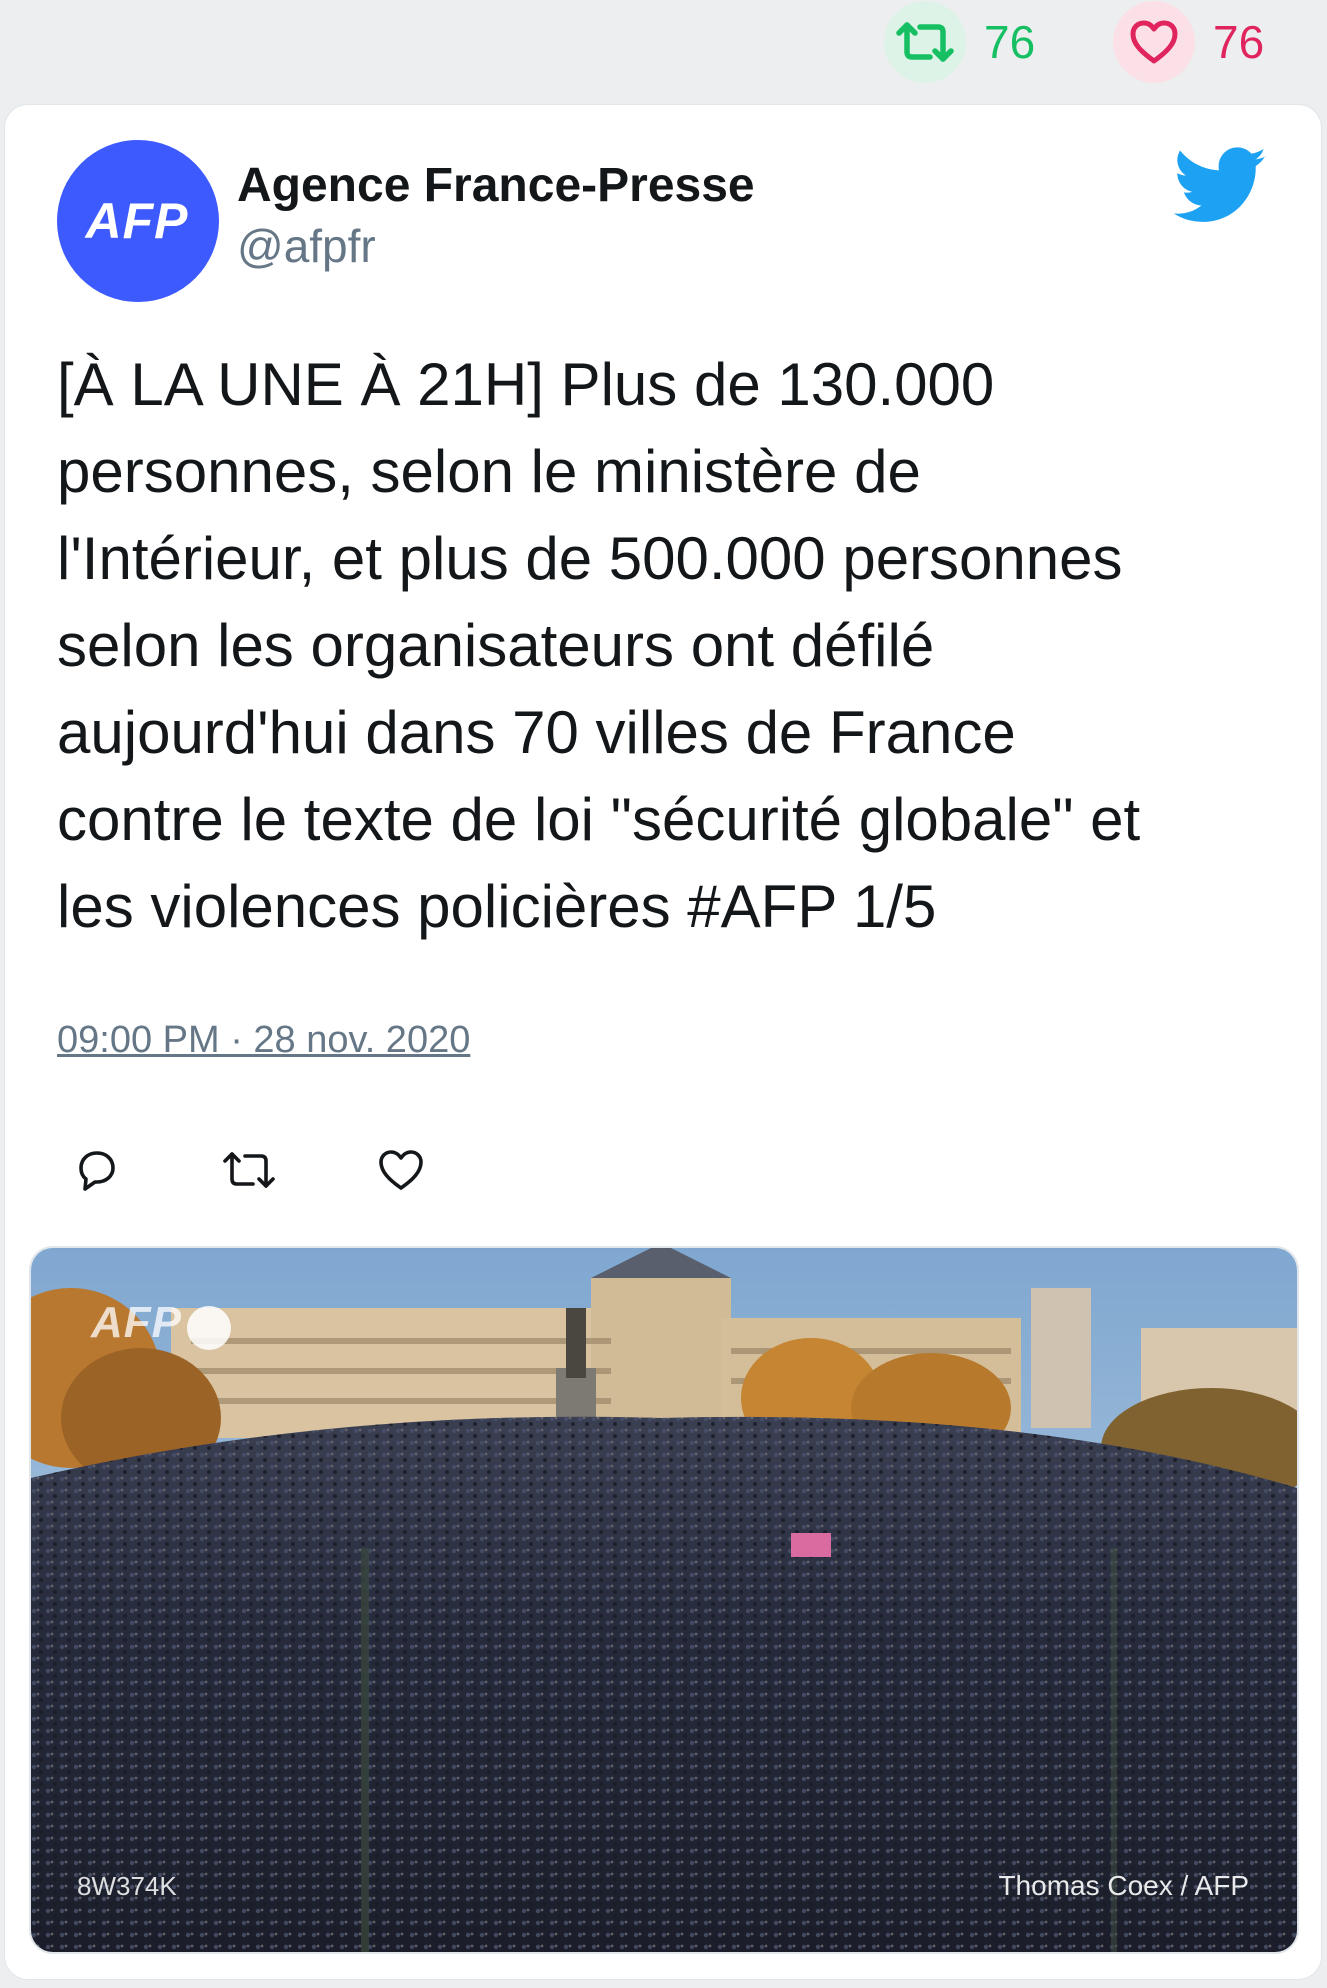 This screenshot has height=1988, width=1327. I want to click on tweet-actions, so click(295, 1170).